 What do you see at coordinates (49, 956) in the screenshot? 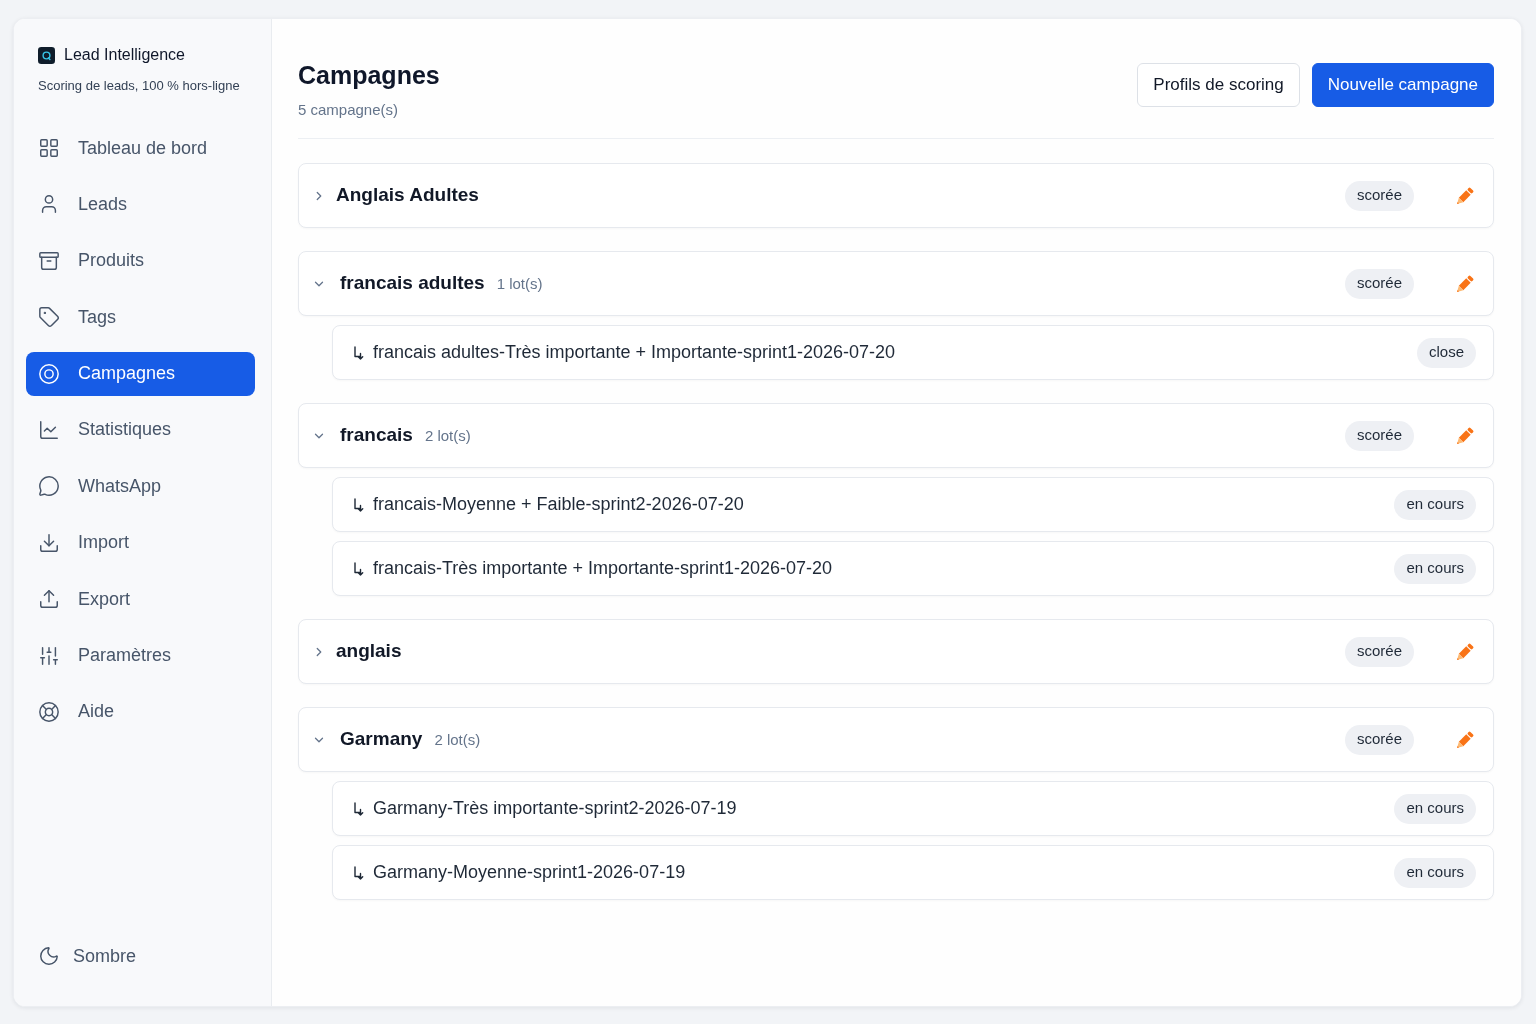
I see `moon-icon` at bounding box center [49, 956].